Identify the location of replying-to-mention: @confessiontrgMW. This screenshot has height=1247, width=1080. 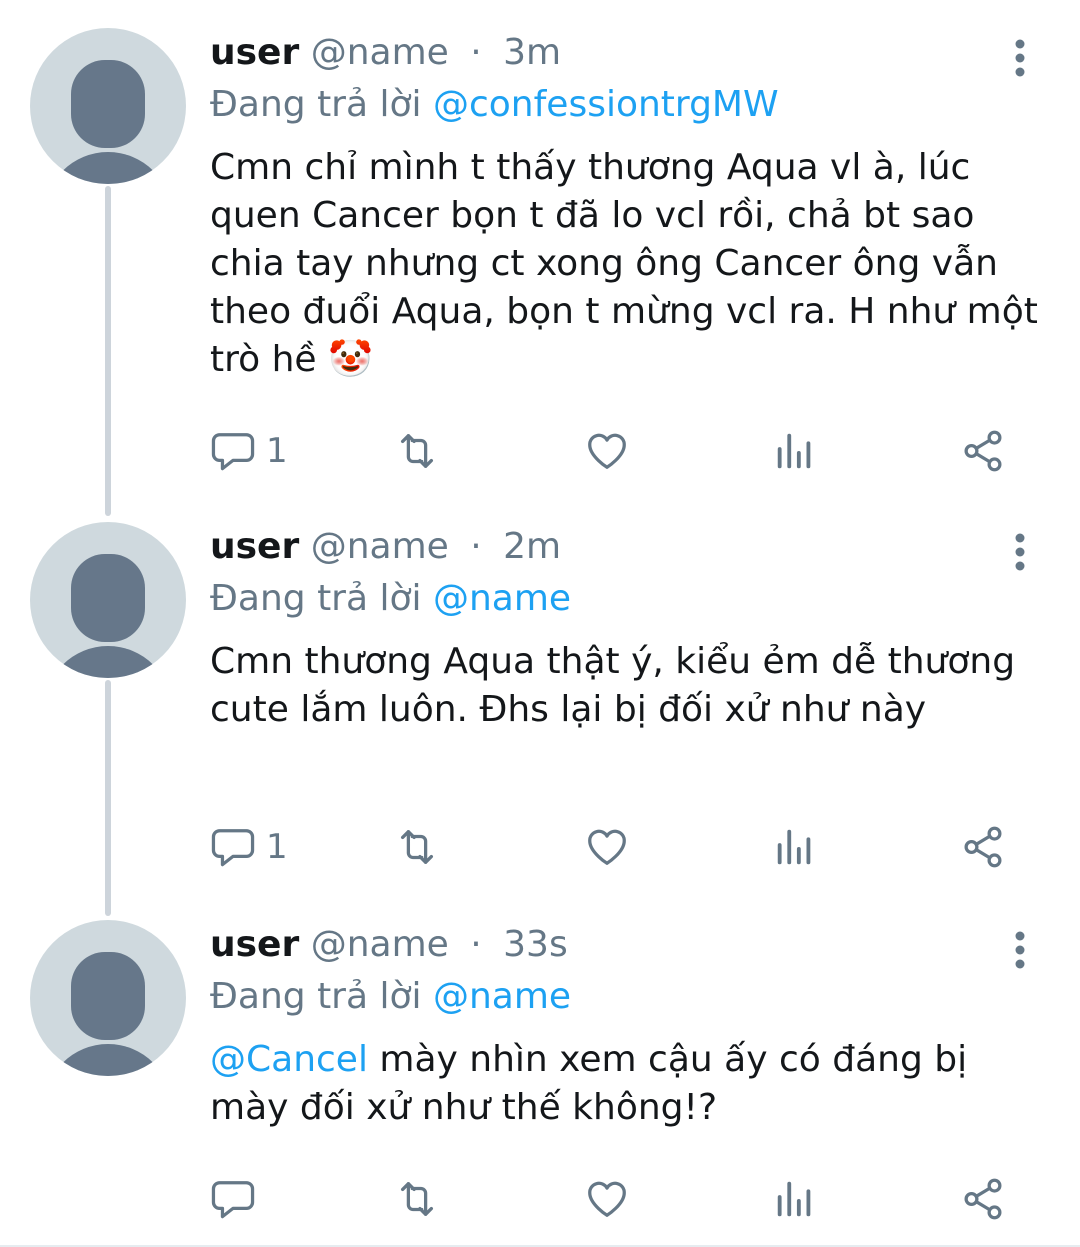
(606, 104).